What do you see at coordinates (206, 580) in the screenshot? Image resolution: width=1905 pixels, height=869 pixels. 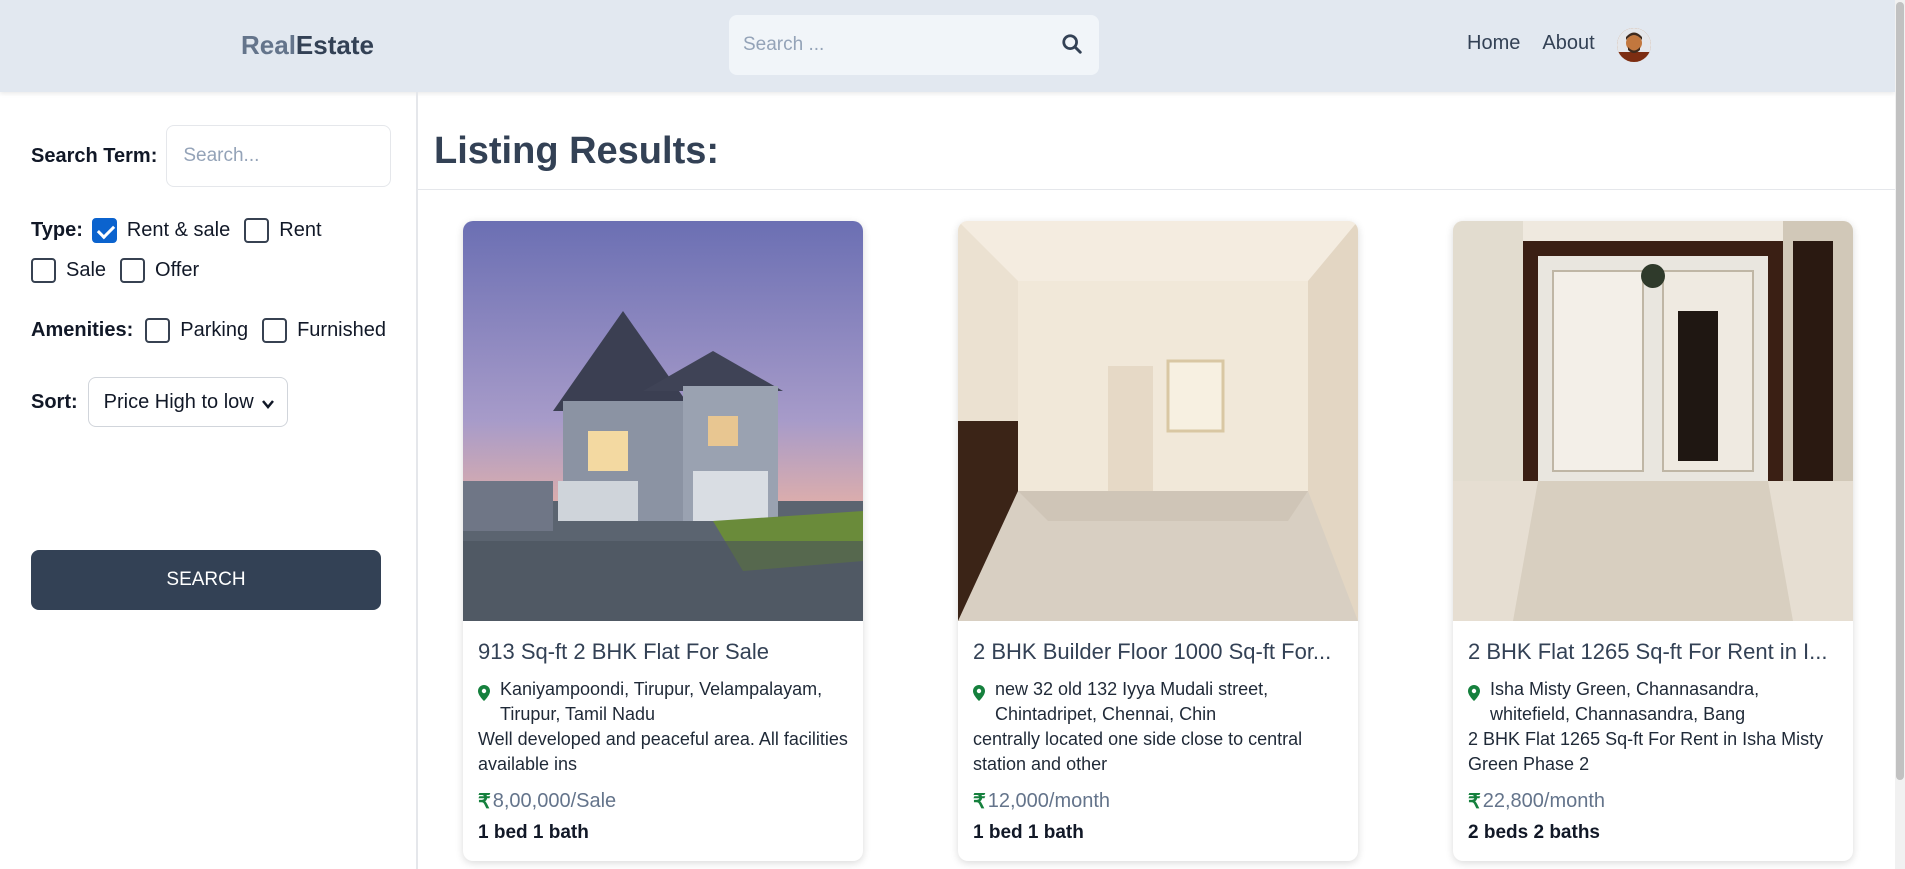 I see `search-button: SEARCH` at bounding box center [206, 580].